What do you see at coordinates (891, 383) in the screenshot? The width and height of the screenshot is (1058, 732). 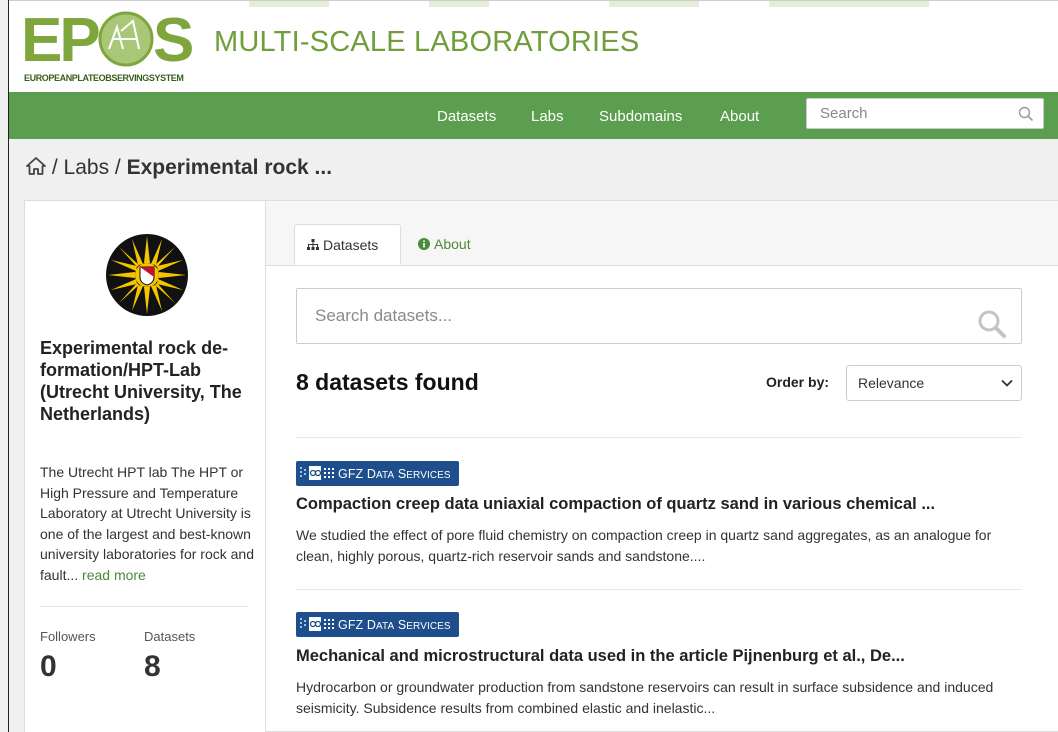 I see `order-by-value: Relevance` at bounding box center [891, 383].